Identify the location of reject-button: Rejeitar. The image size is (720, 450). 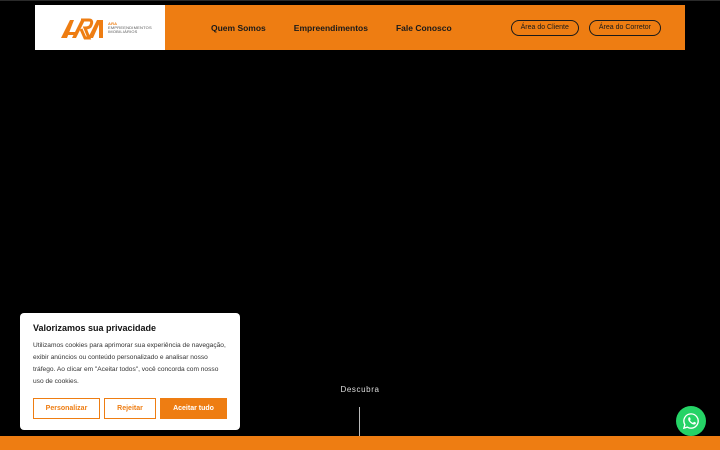
(130, 408).